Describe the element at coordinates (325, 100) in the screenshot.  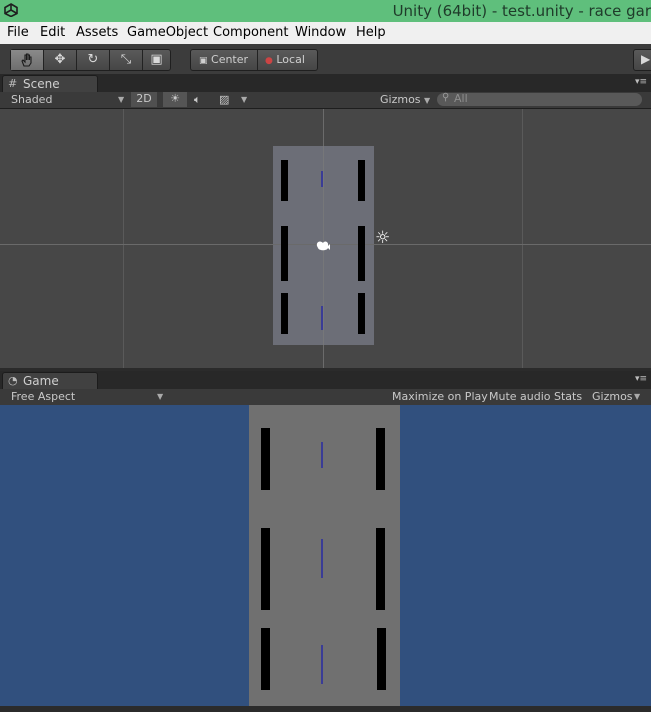
I see `scene-control-bar: Shaded ▼ 2D ☀ 🔈︎ ▨ ▼ Gizmos ▼ ⚲ All` at that location.